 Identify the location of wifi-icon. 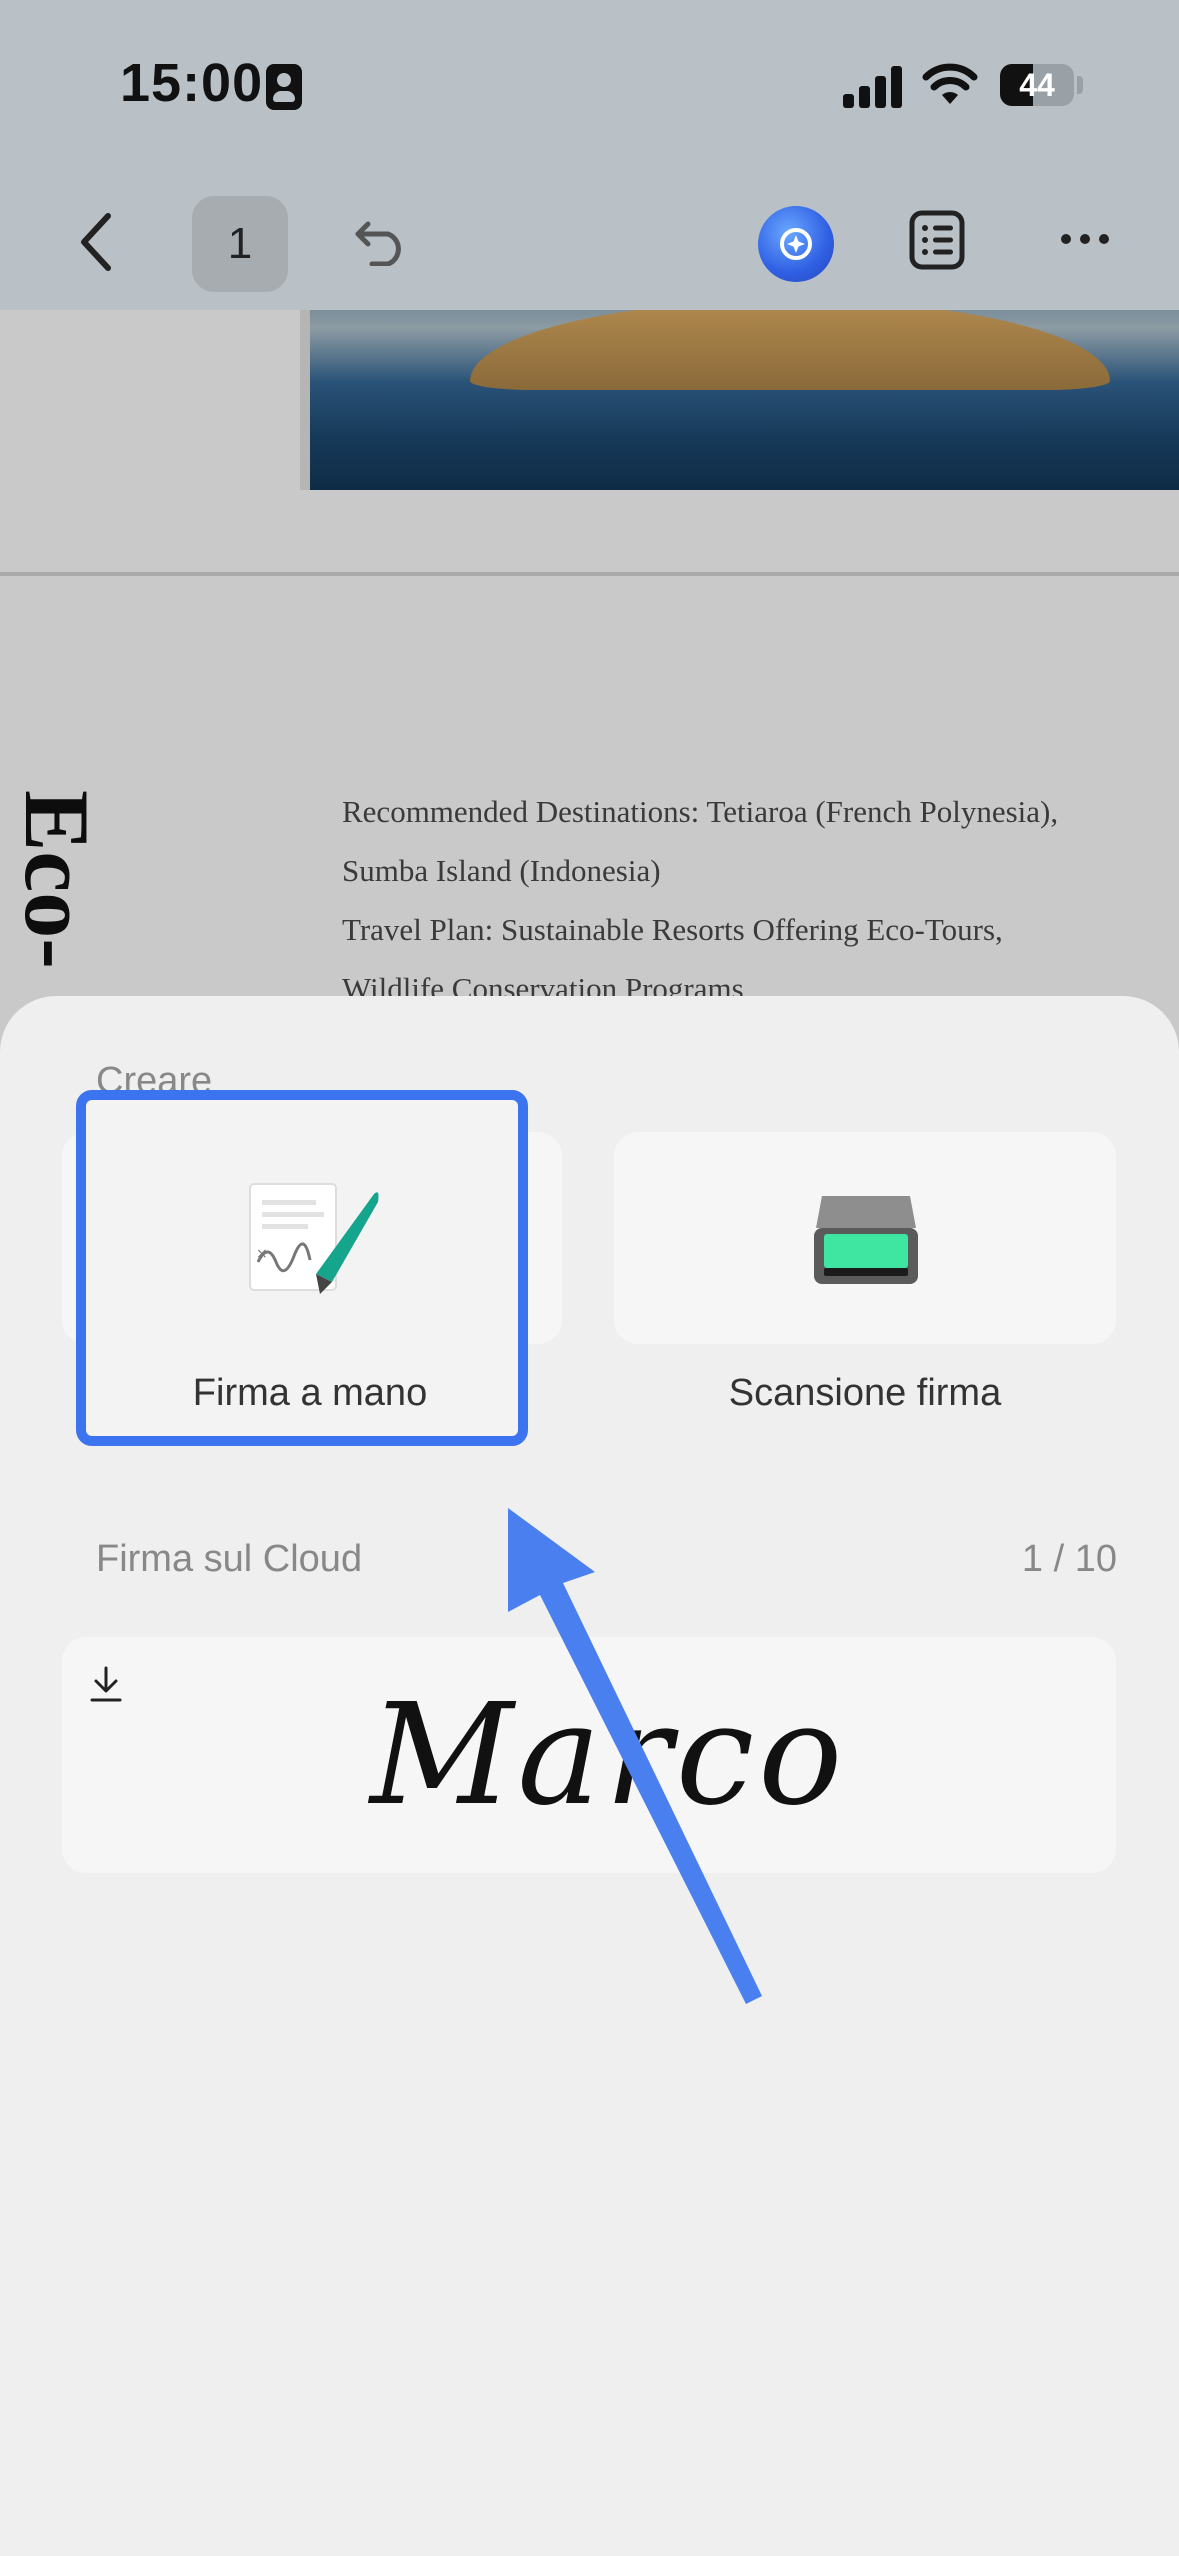
(950, 83).